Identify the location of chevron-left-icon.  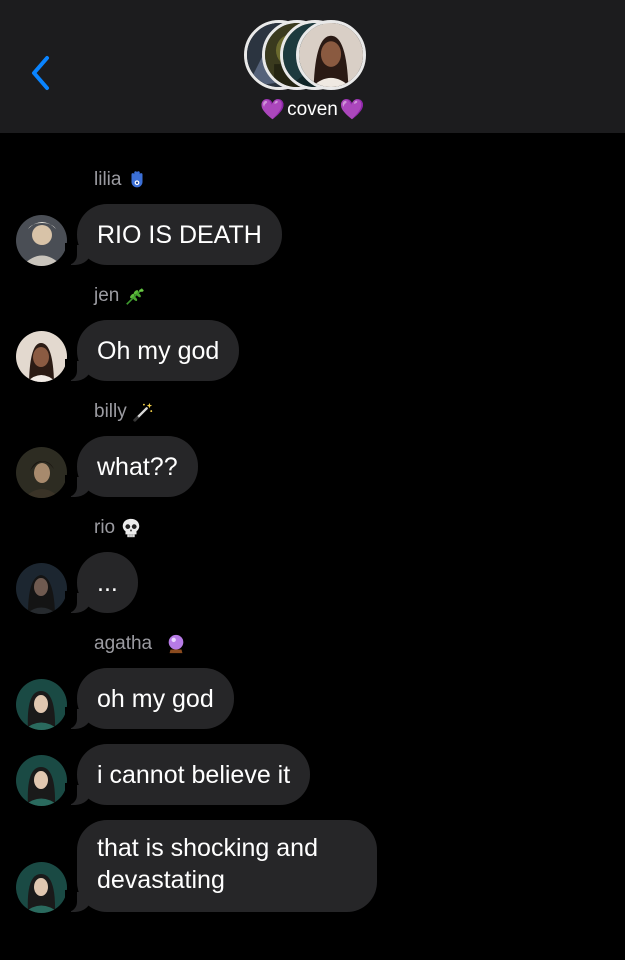
(40, 73).